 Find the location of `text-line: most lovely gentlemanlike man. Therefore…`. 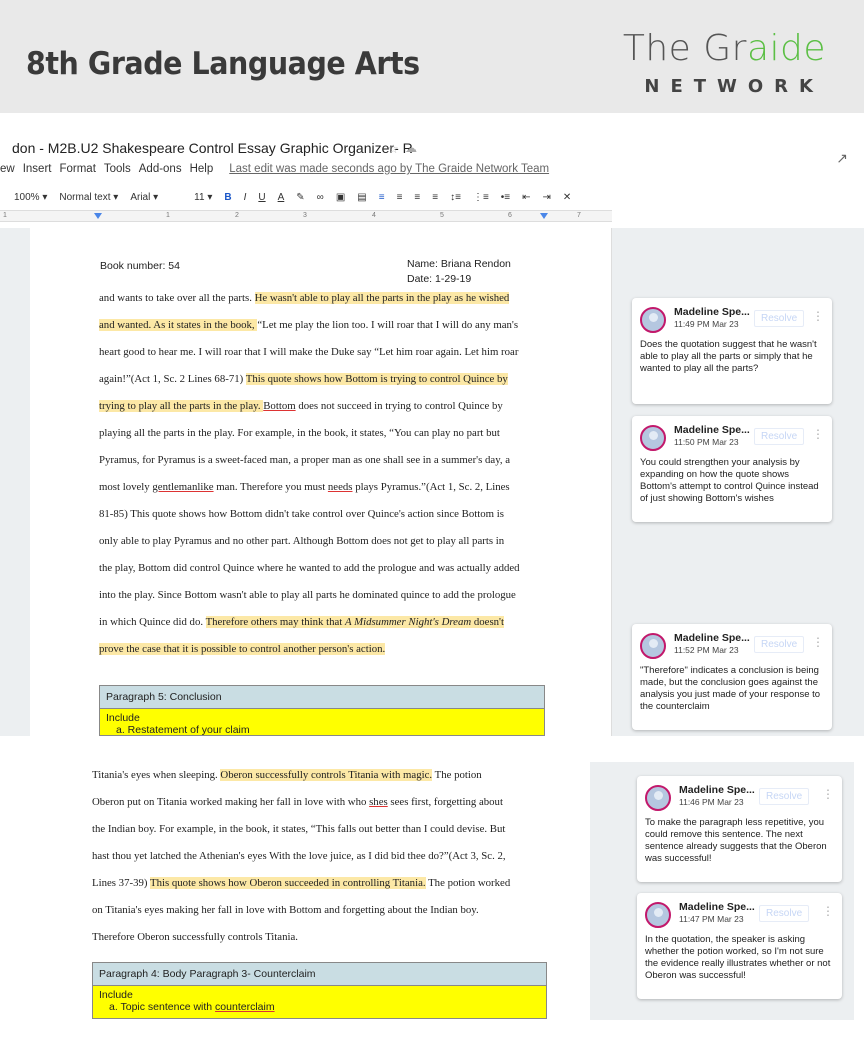

text-line: most lovely gentlemanlike man. Therefore… is located at coordinates (309, 487).